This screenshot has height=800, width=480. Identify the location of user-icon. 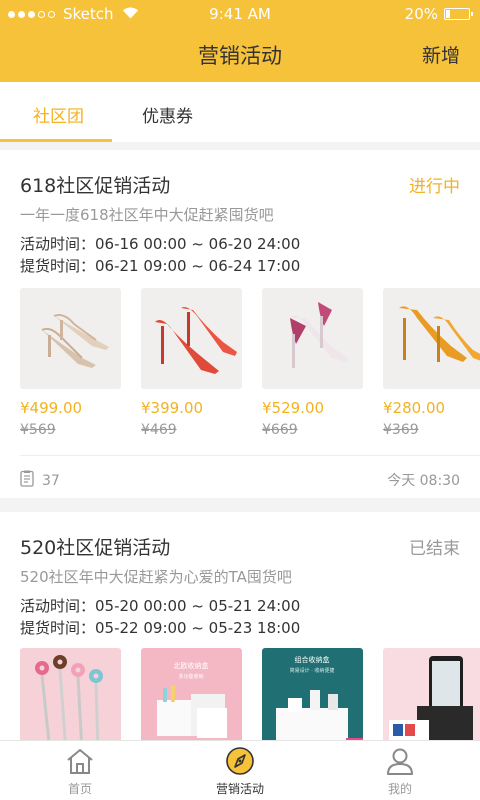
(400, 761).